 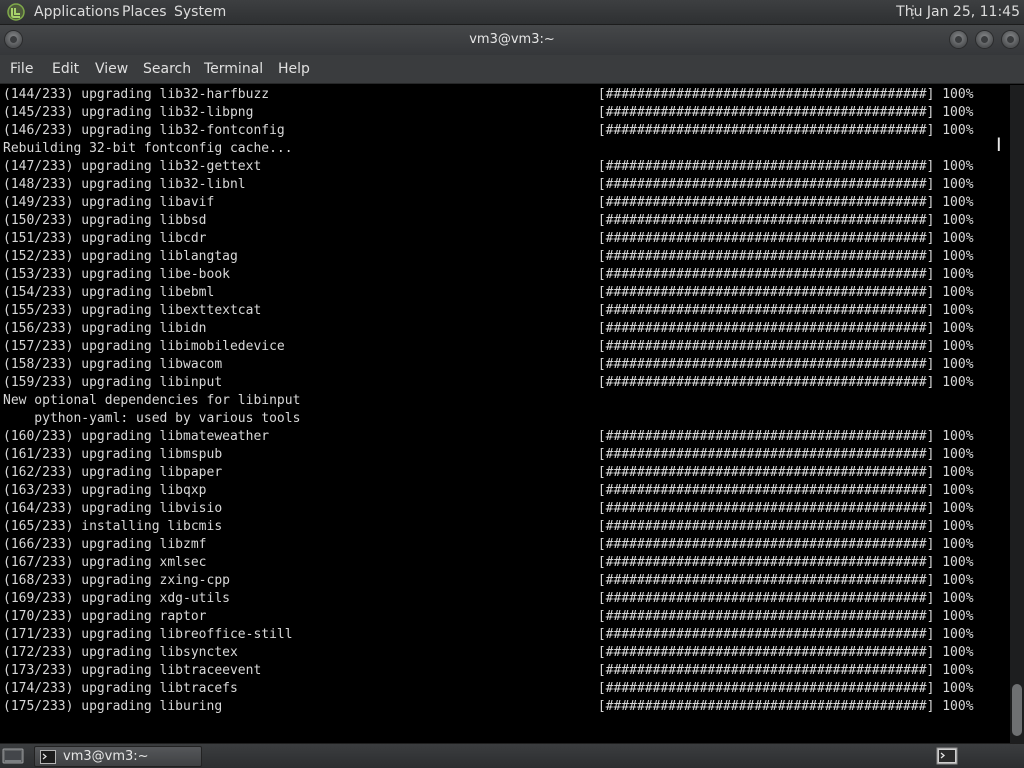 I want to click on terminal-line-text: (152/233) upgrading liblangtag, so click(x=120, y=256).